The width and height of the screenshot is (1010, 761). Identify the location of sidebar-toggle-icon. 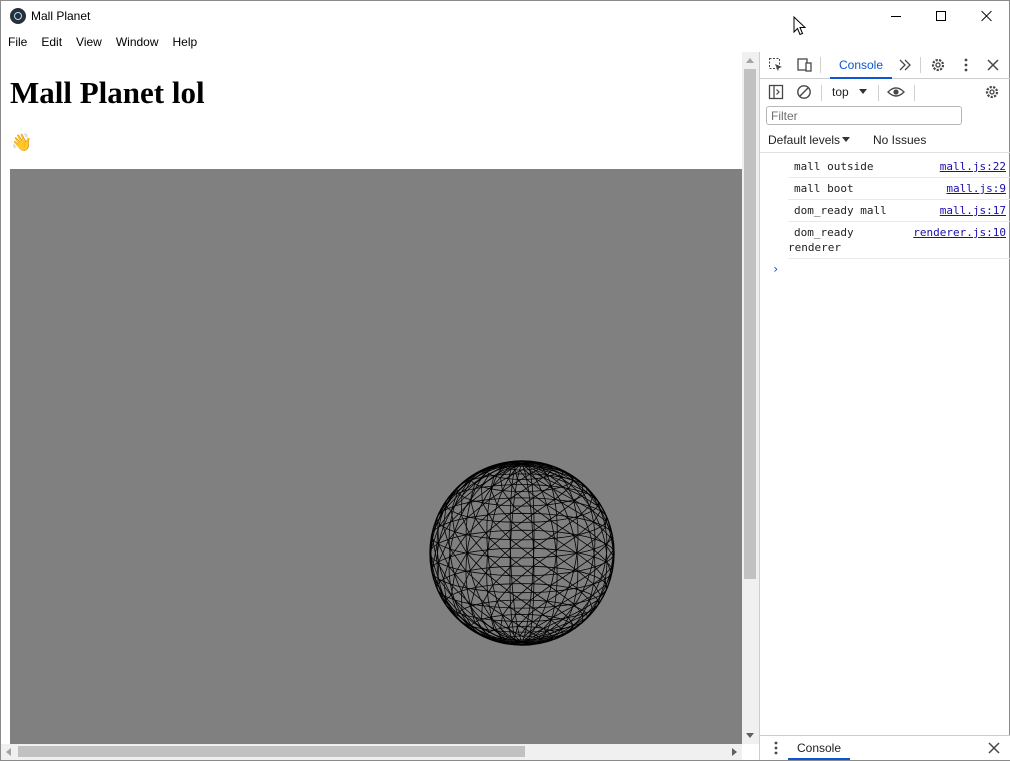
(776, 92).